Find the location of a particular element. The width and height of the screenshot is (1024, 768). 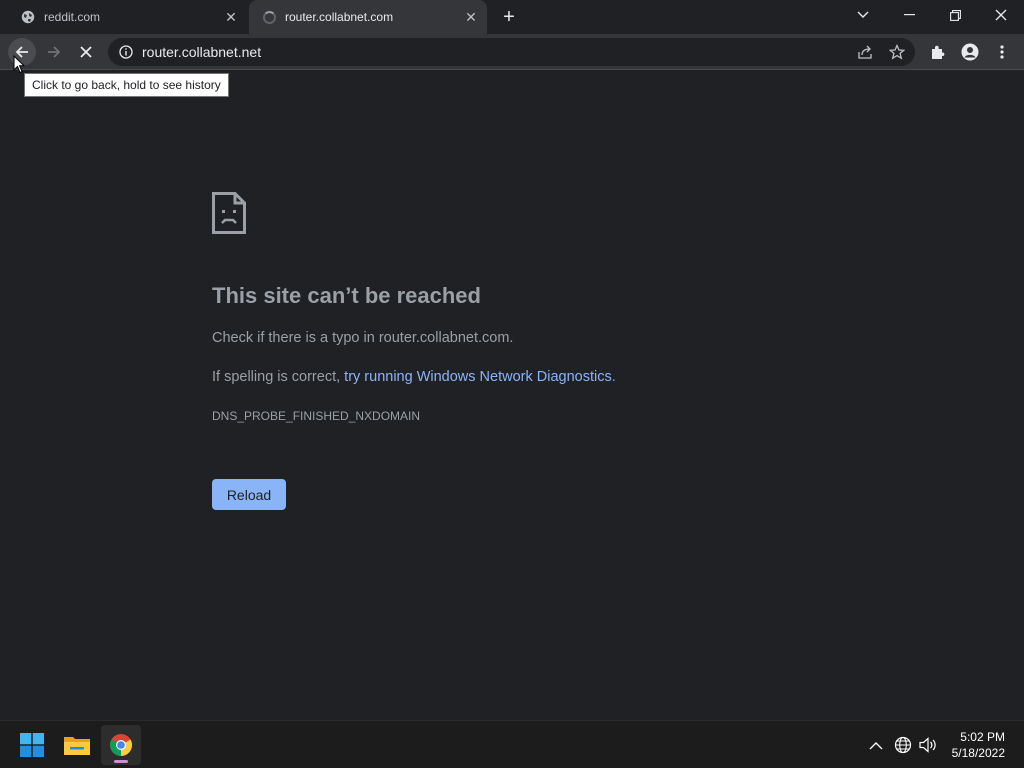

clock-time: 5:02 PM is located at coordinates (982, 737).